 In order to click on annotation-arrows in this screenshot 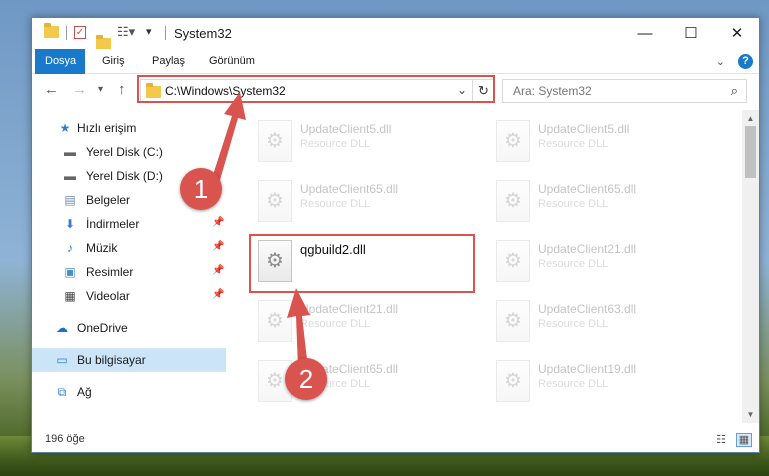, I will do `click(261, 230)`.